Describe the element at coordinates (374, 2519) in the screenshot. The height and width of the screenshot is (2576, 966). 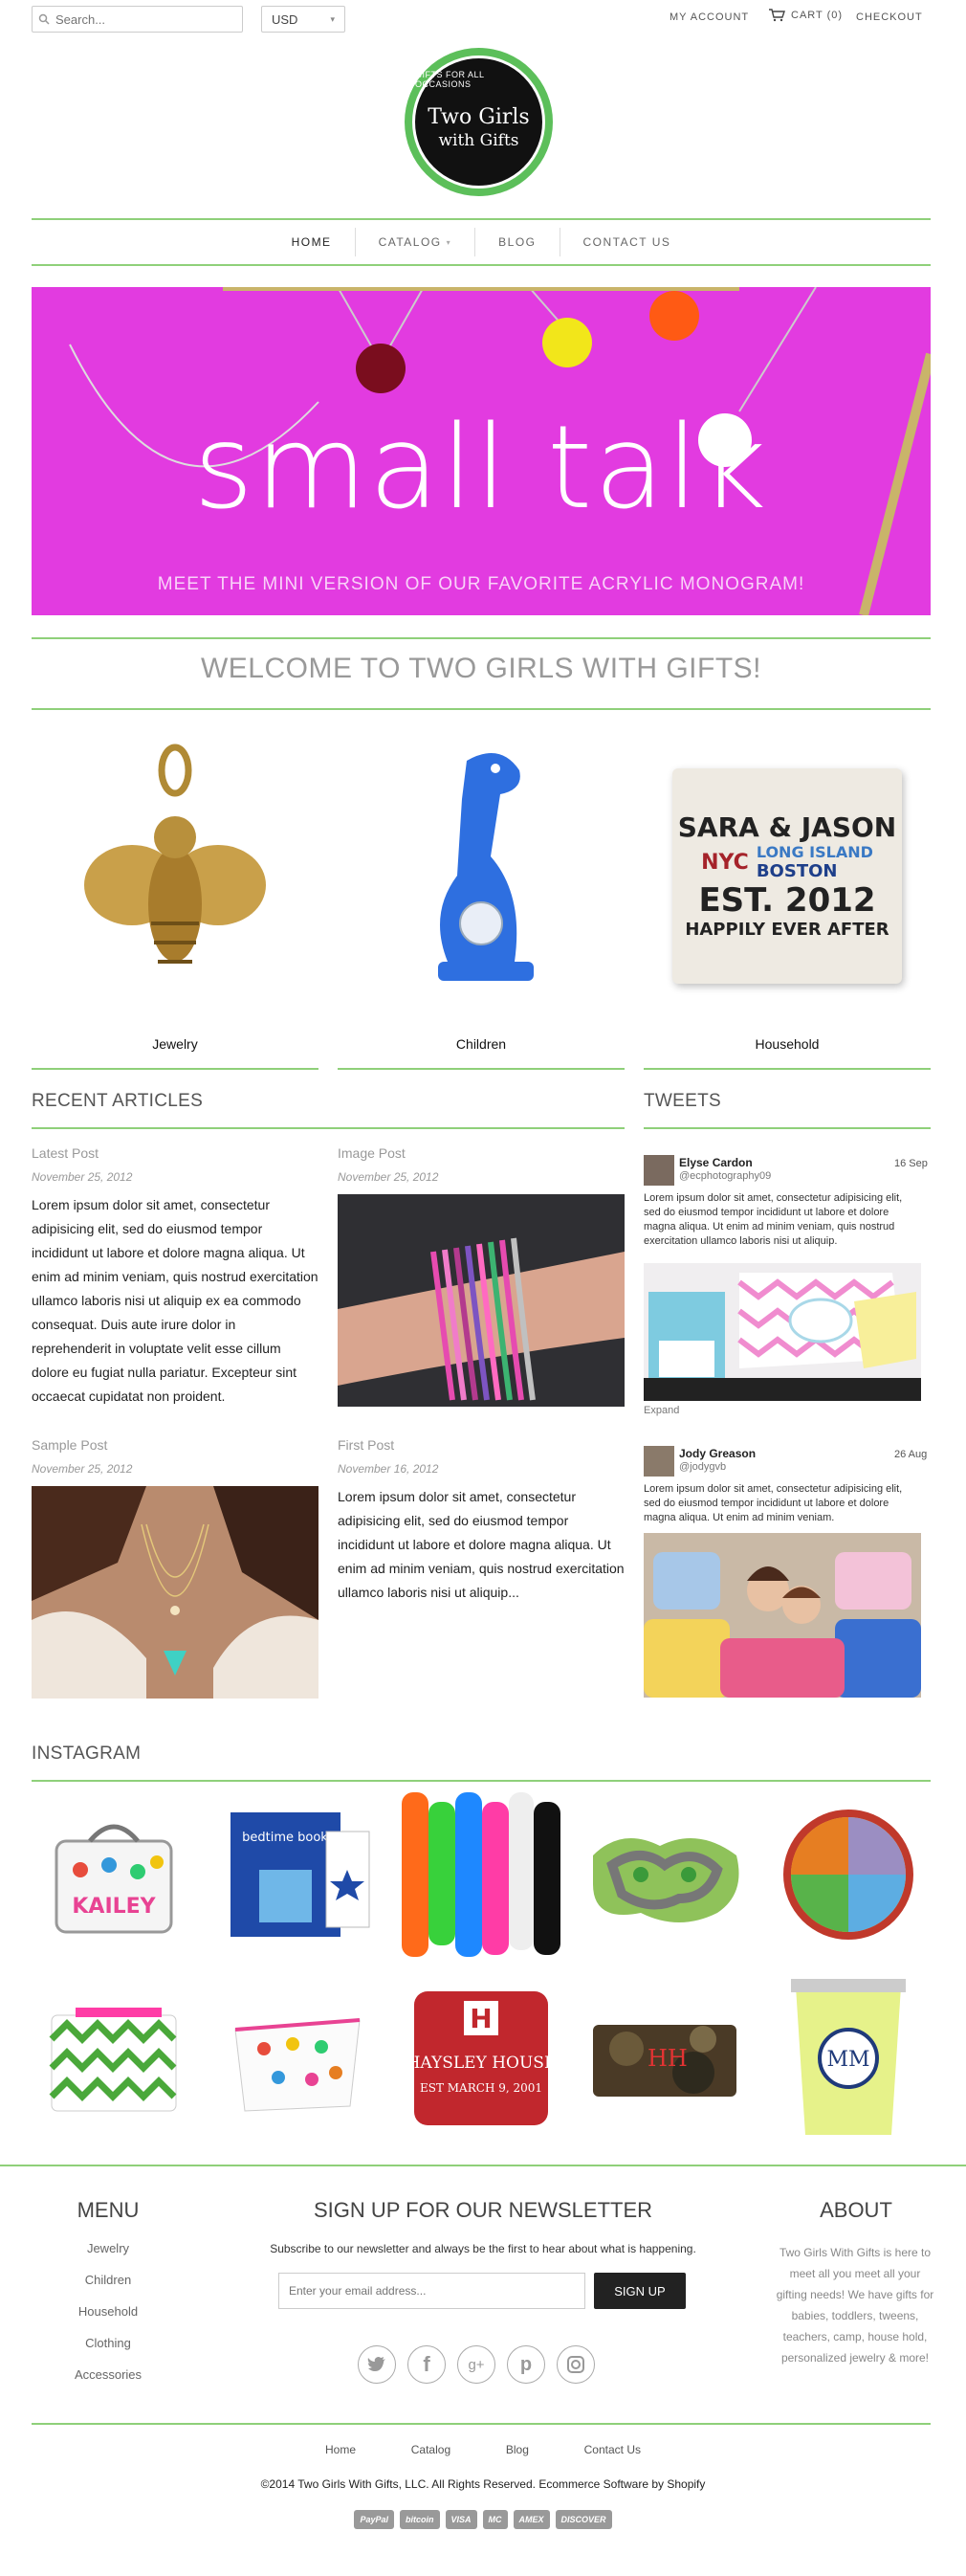
I see `paypal-icon: PayPal` at that location.